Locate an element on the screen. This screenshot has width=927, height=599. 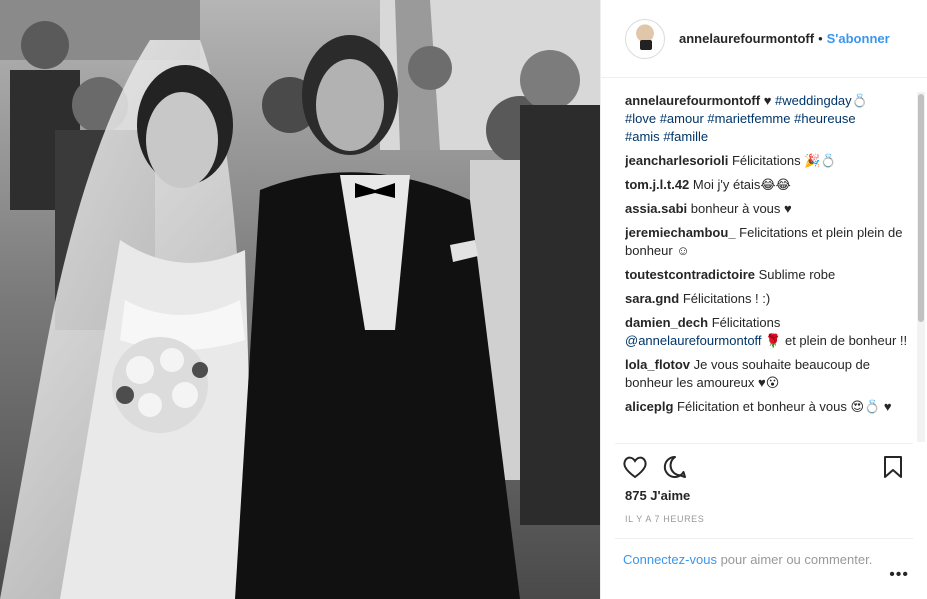
comment-button is located at coordinates (675, 467).